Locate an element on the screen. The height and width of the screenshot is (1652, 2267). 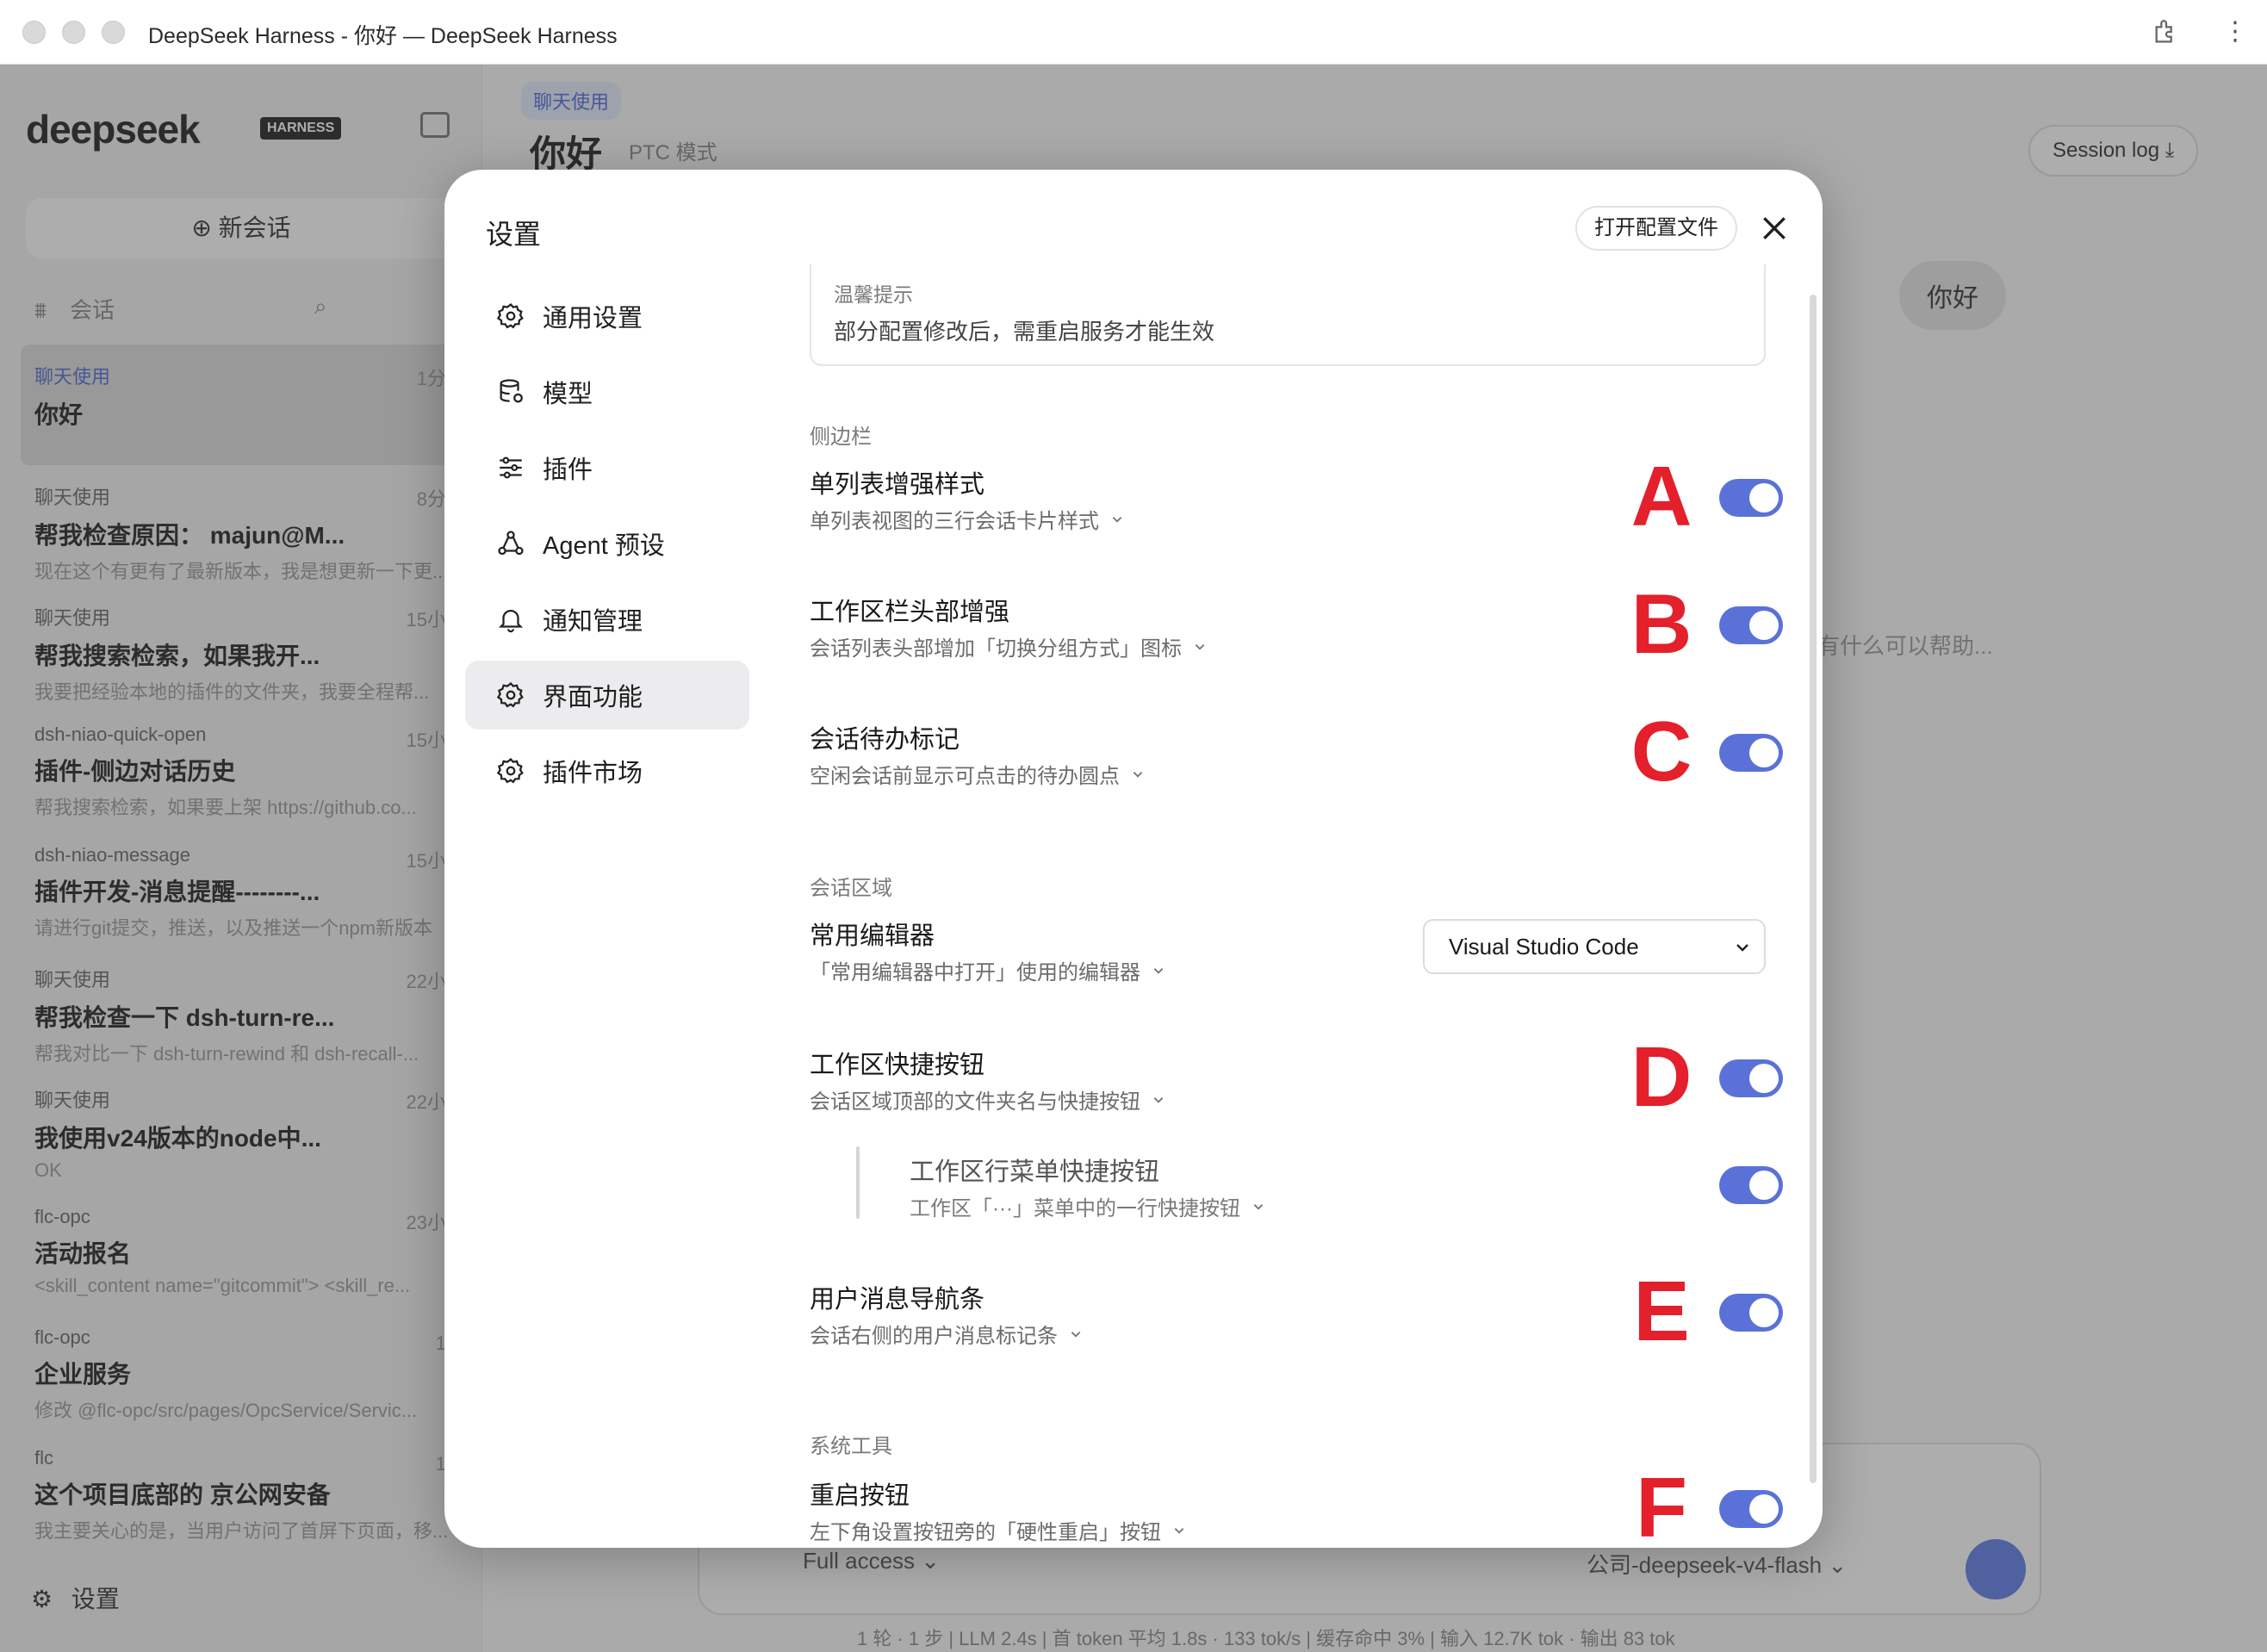
setting-description: 单列表视图的三行会话卡片样式 is located at coordinates (966, 519).